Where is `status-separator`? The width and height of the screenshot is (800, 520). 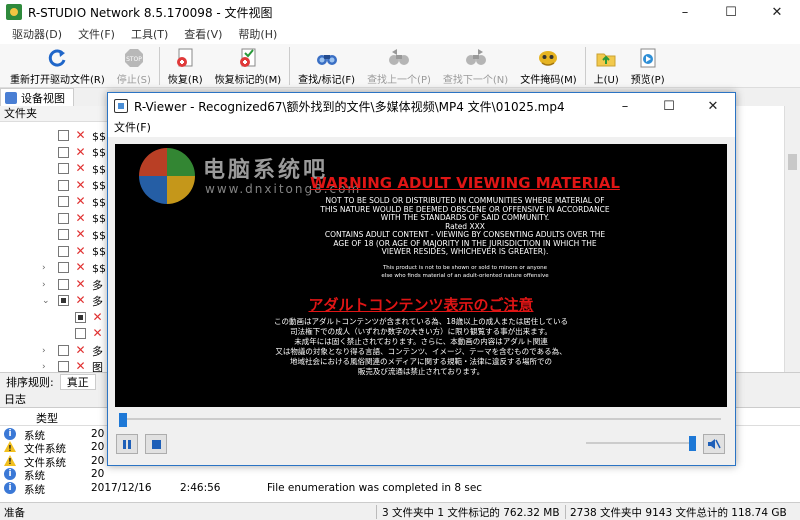 status-separator is located at coordinates (376, 512).